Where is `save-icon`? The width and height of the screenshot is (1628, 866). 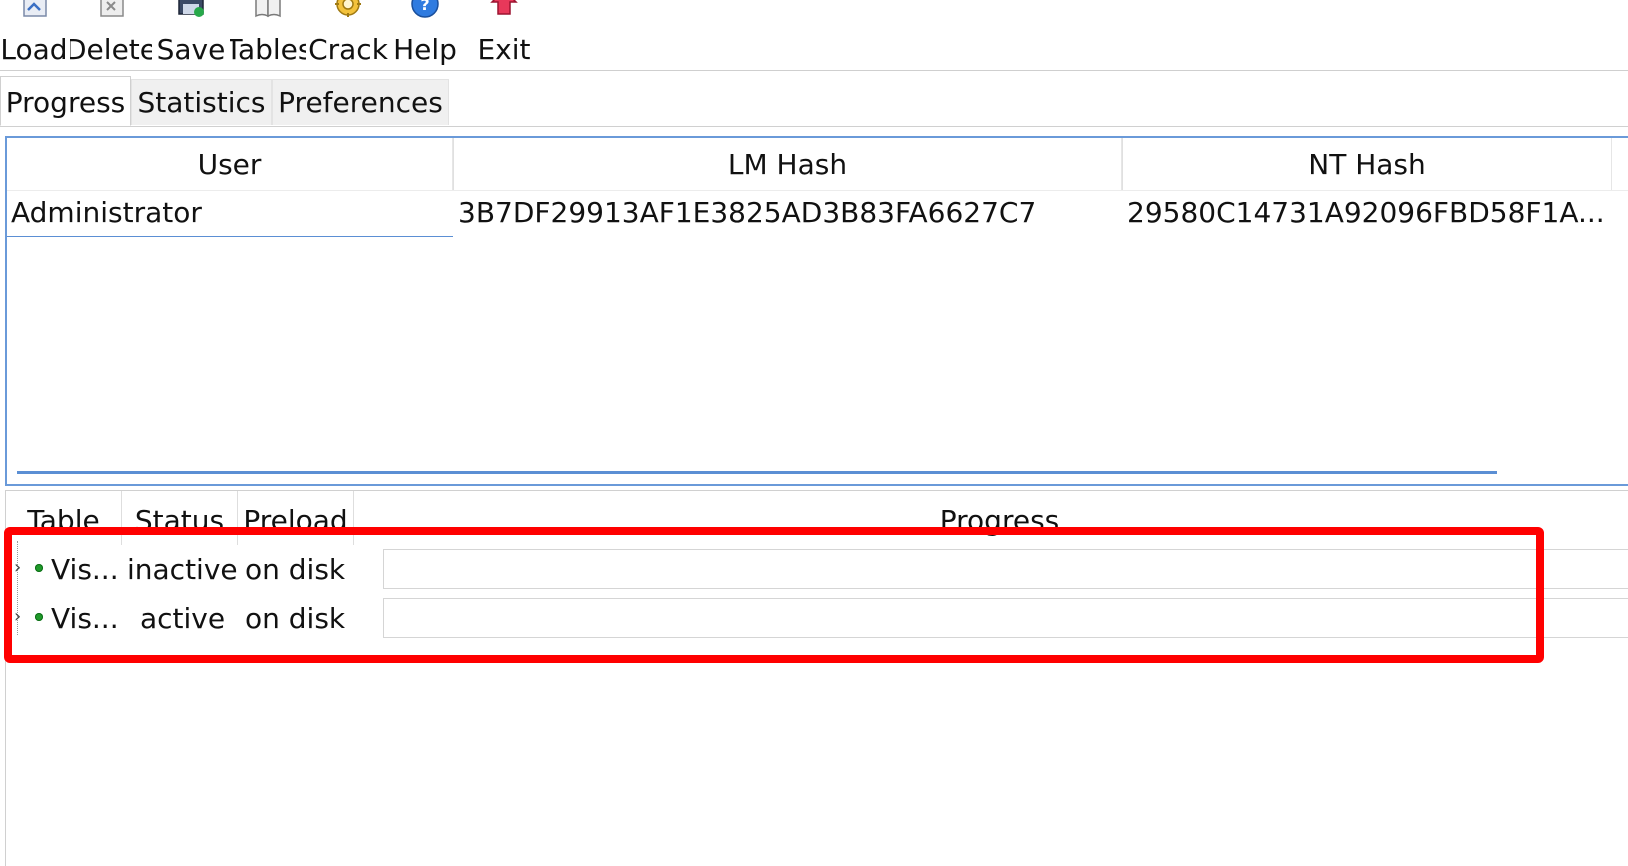 save-icon is located at coordinates (191, 8).